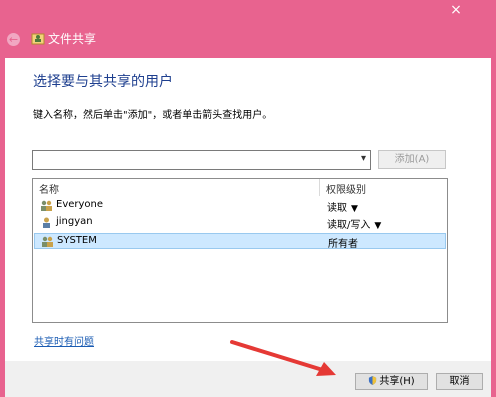 This screenshot has width=496, height=397. Describe the element at coordinates (49, 188) in the screenshot. I see `column-header-name: 名称` at that location.